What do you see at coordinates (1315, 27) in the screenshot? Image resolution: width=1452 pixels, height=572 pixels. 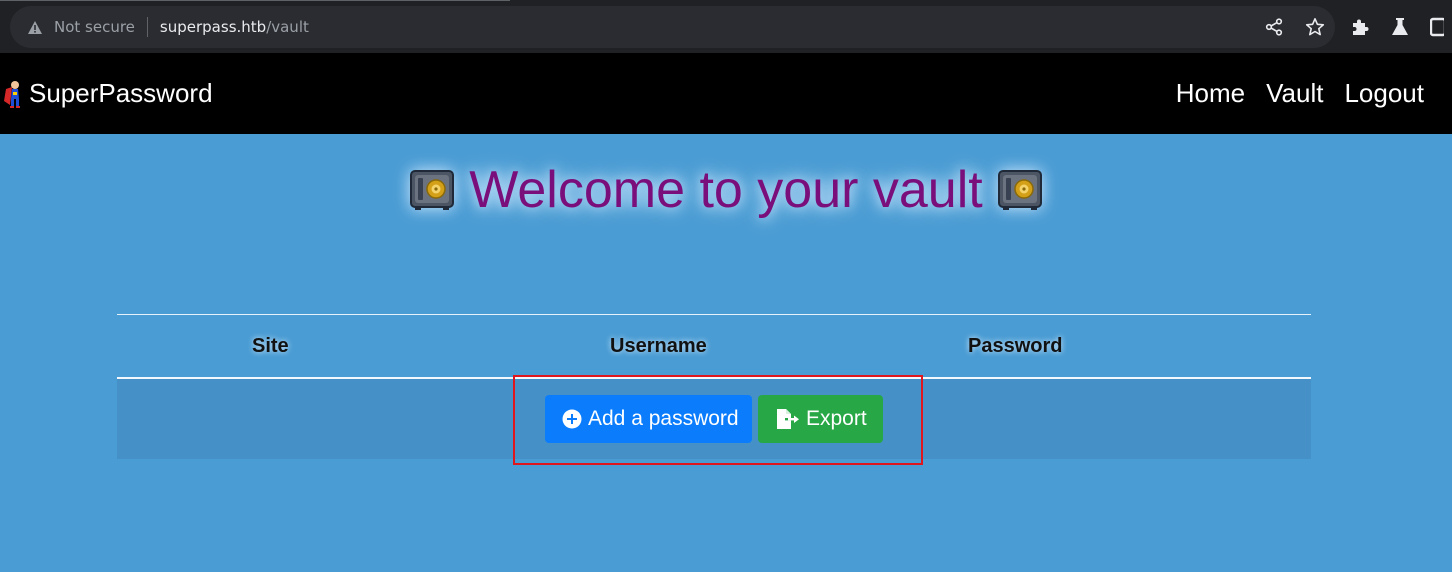 I see `star-icon` at bounding box center [1315, 27].